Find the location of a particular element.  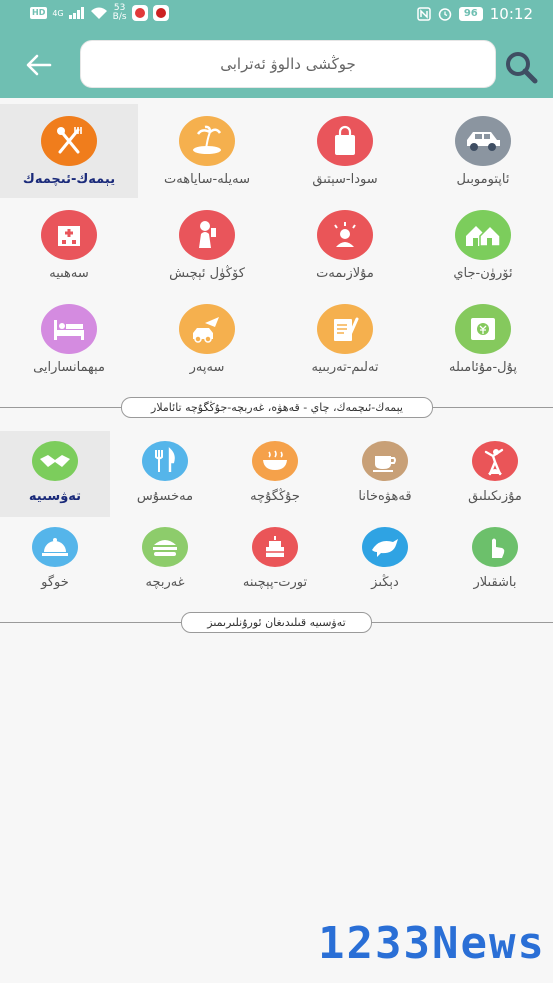

search-input: جوڭشى دالوۋ ئەترابى is located at coordinates (288, 64).